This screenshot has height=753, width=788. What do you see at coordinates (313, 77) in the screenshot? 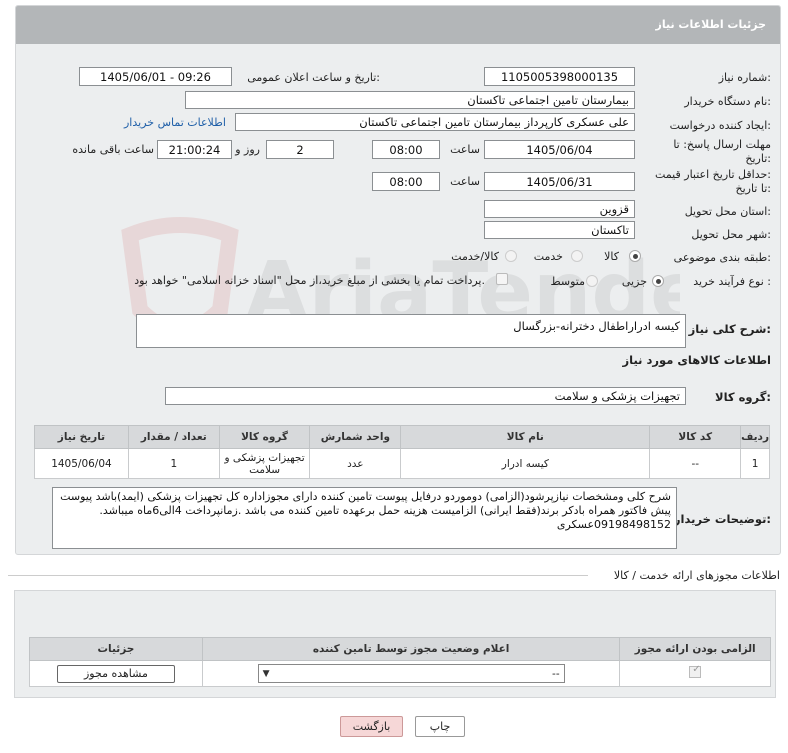
I see `announce-date-label: تاریخ و ساعت اعلان عمومی:` at bounding box center [313, 77].